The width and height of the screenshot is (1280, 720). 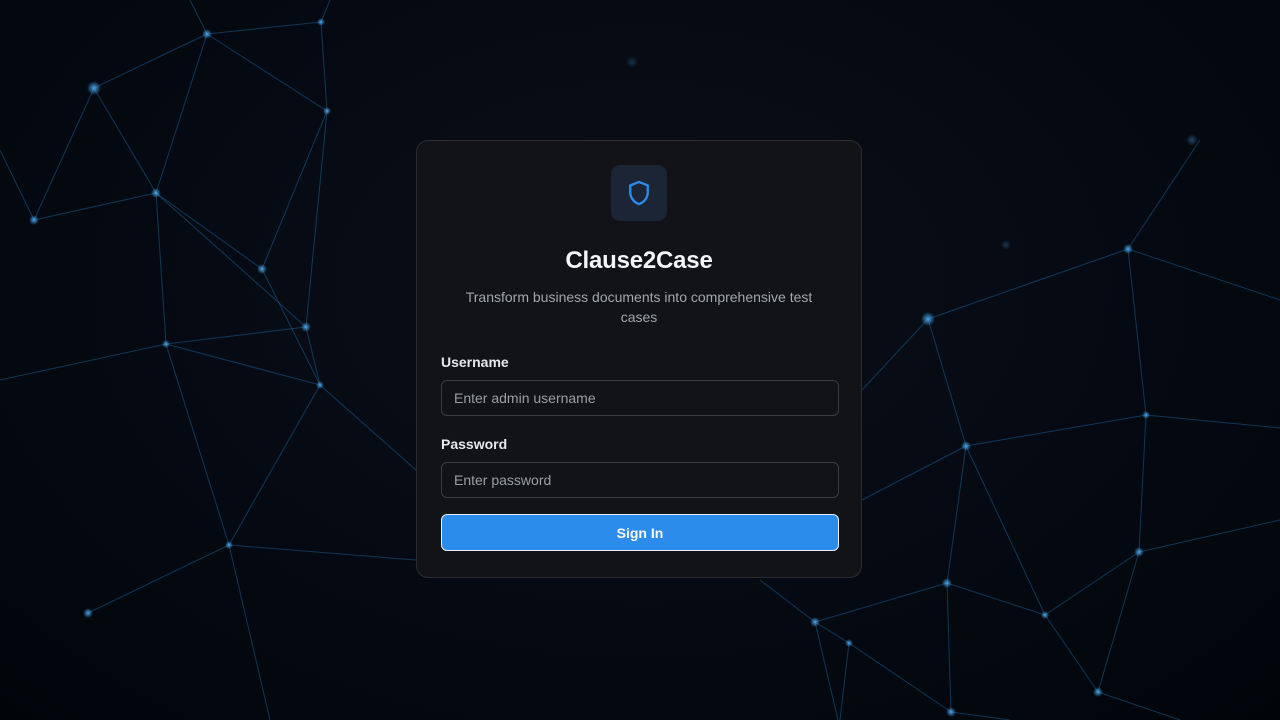 What do you see at coordinates (474, 444) in the screenshot?
I see `password-label: Password` at bounding box center [474, 444].